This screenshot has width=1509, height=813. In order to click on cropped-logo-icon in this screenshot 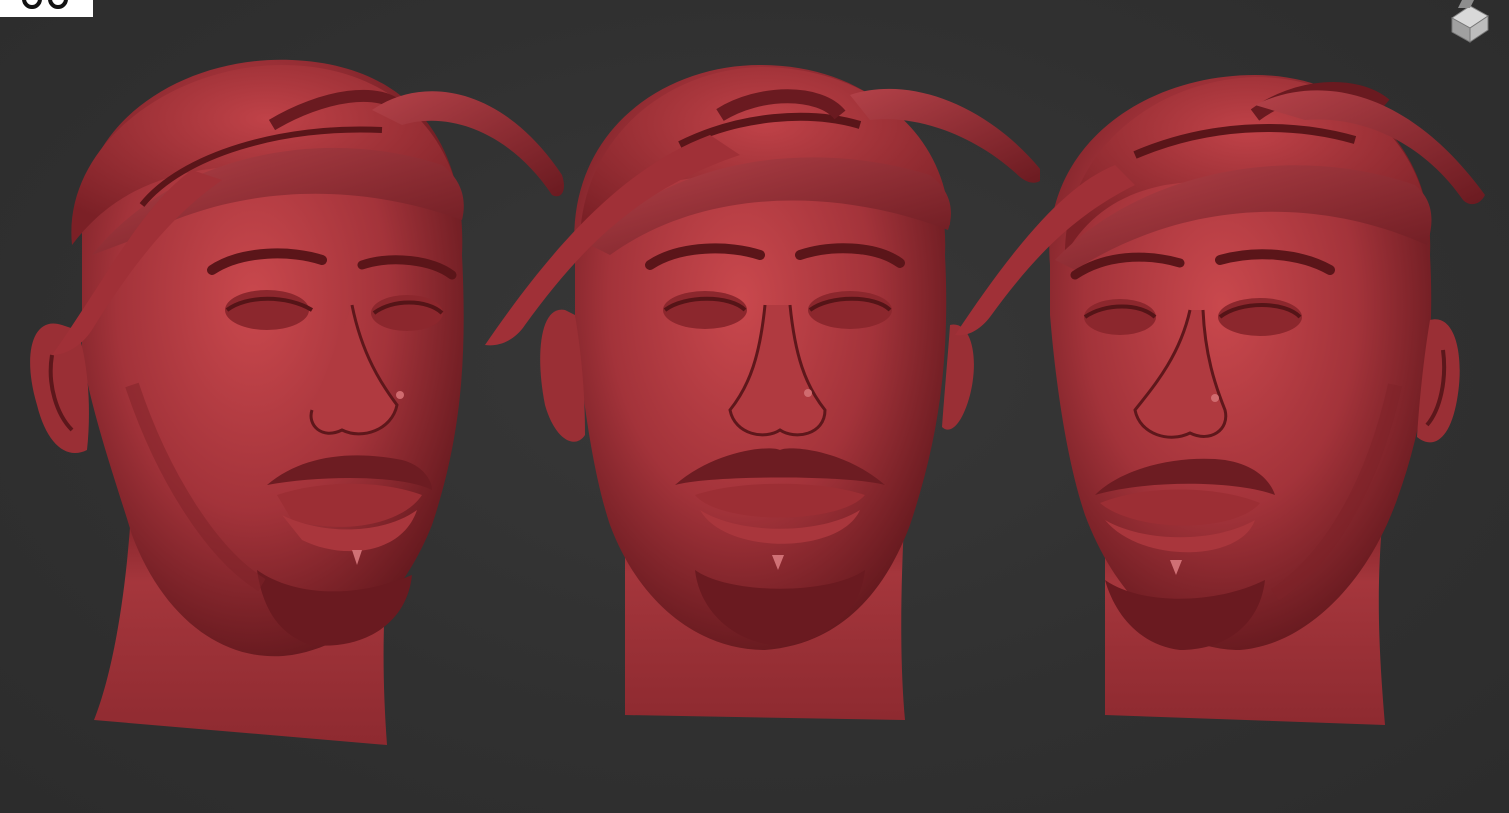, I will do `click(45, 4)`.